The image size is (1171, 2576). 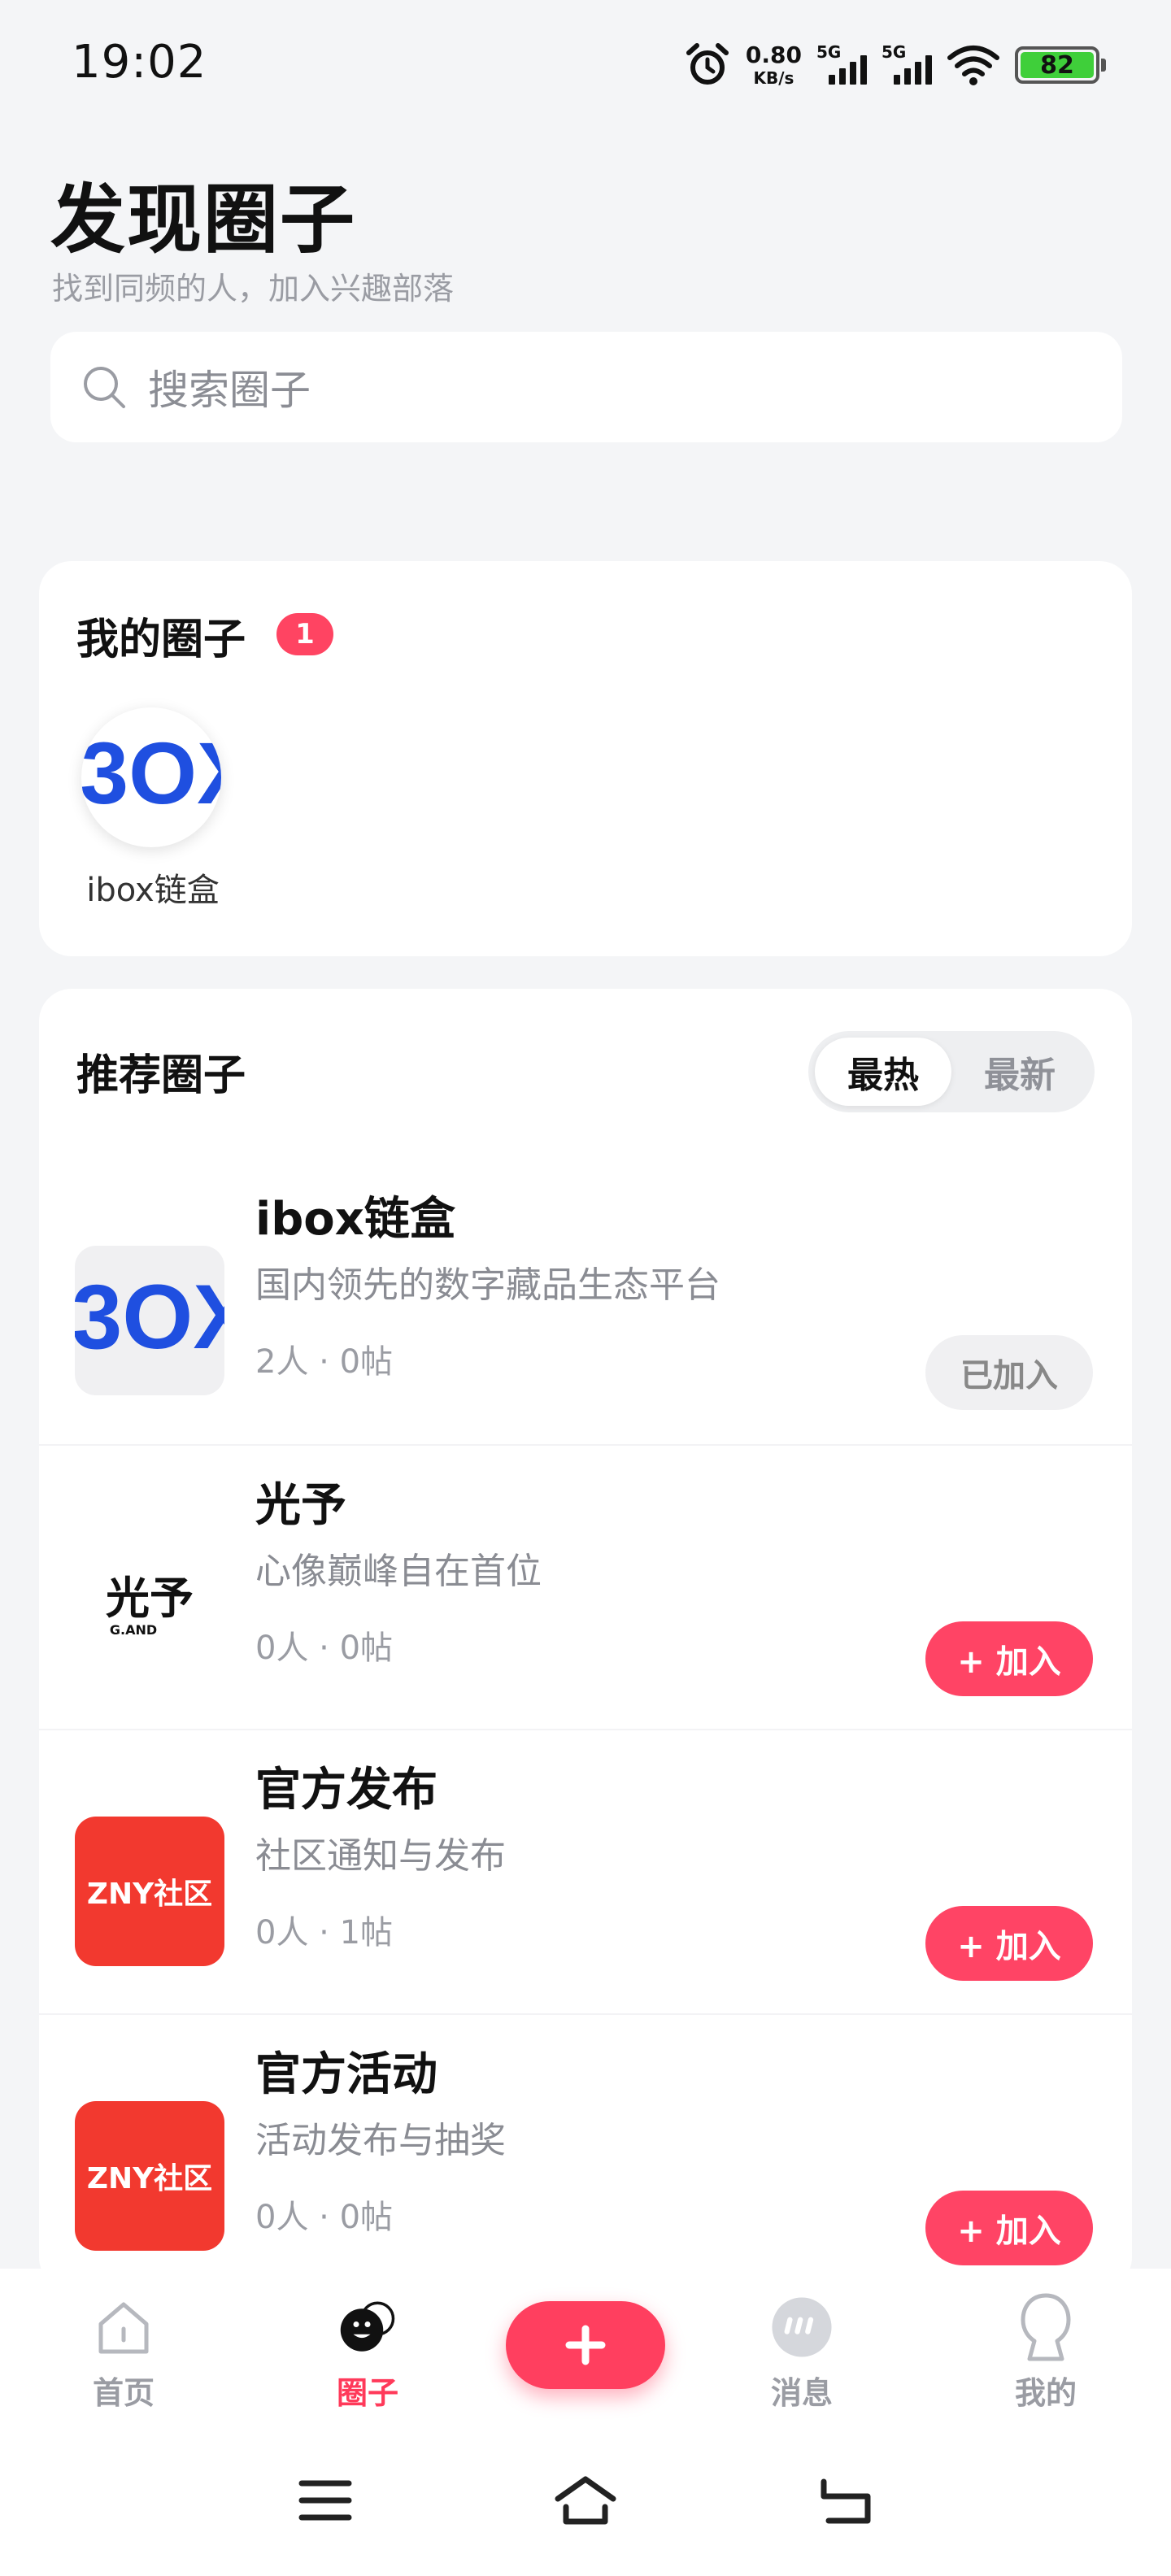 What do you see at coordinates (124, 2327) in the screenshot?
I see `home-icon` at bounding box center [124, 2327].